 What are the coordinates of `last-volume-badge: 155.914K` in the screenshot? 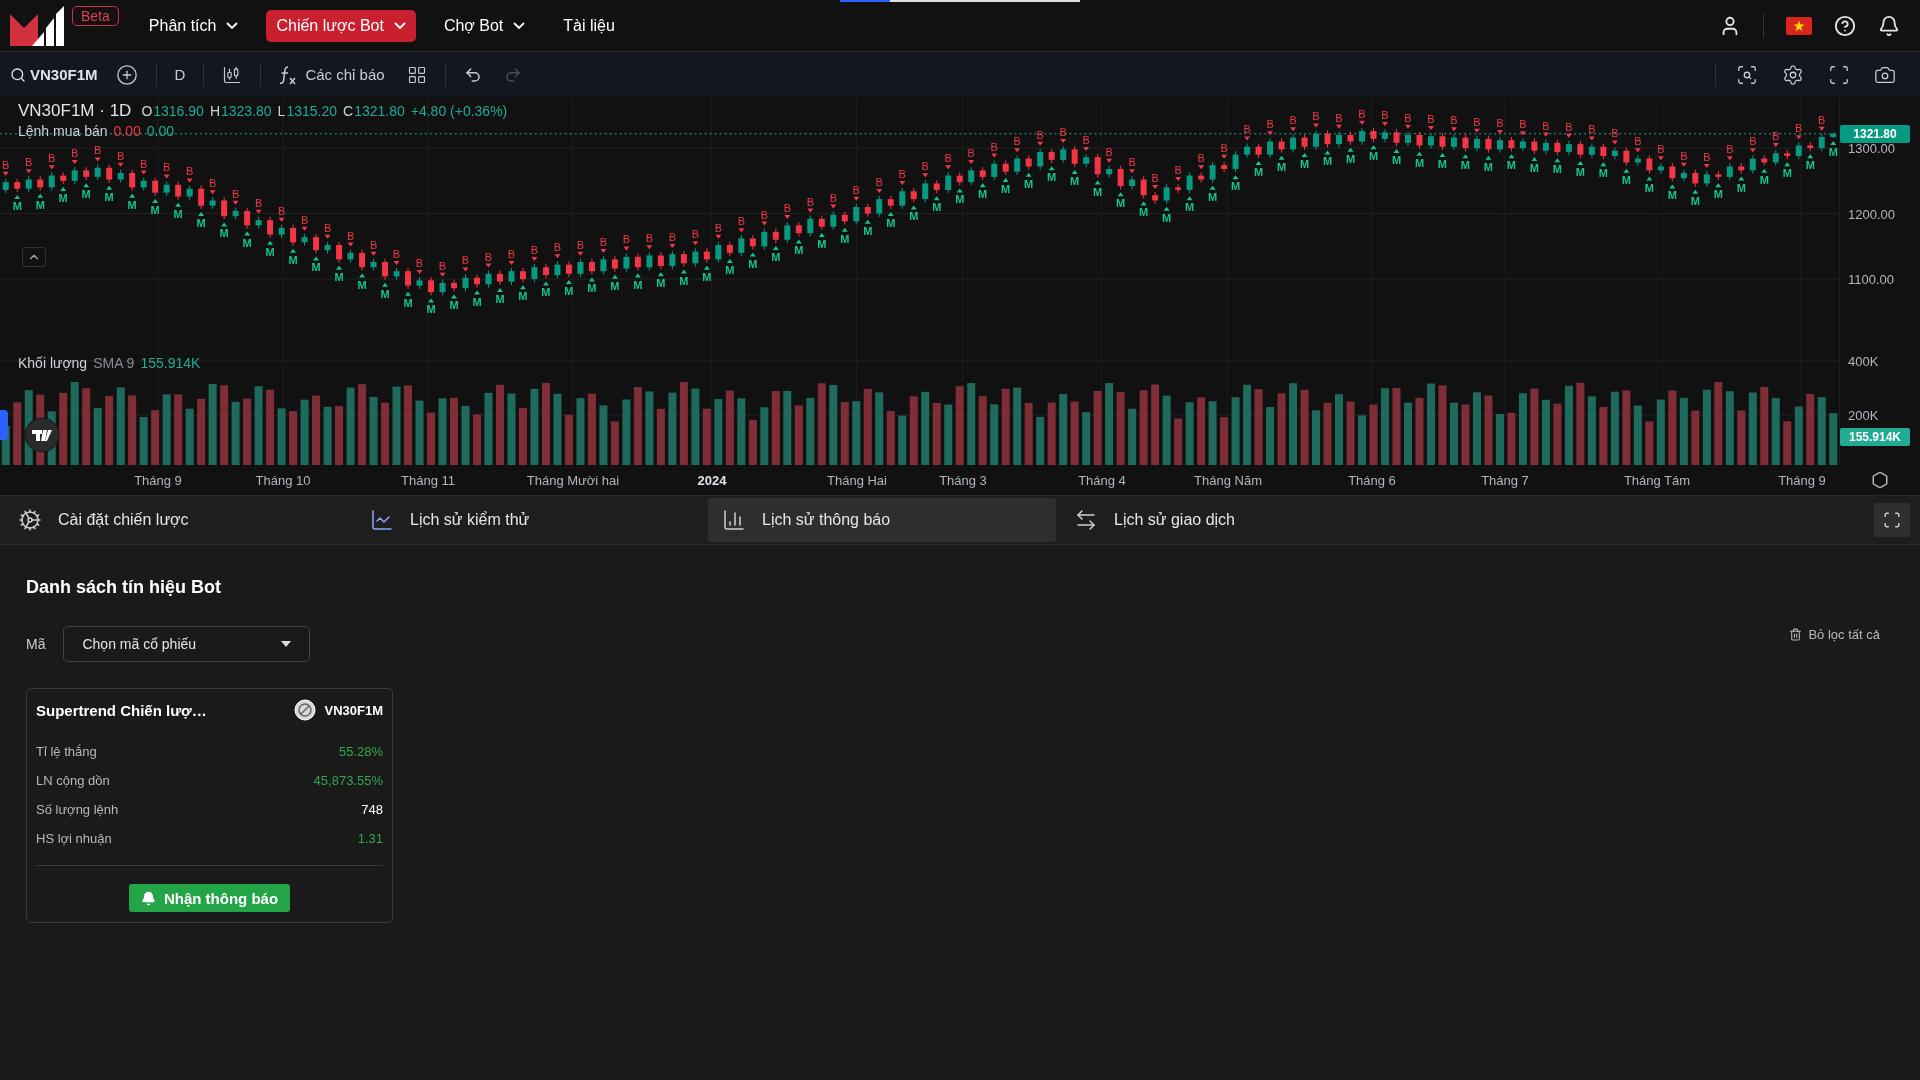 It's located at (1875, 437).